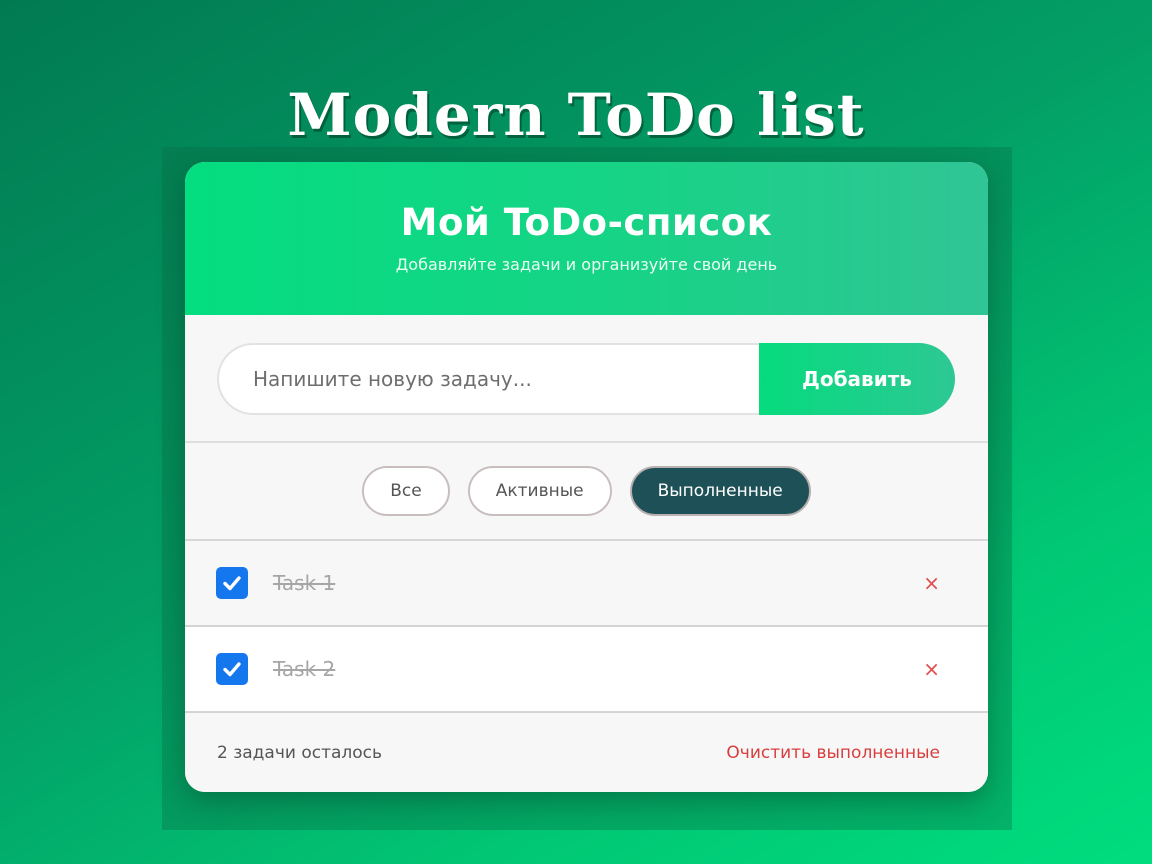  Describe the element at coordinates (586, 584) in the screenshot. I see `task-item: Task 1 ×` at that location.